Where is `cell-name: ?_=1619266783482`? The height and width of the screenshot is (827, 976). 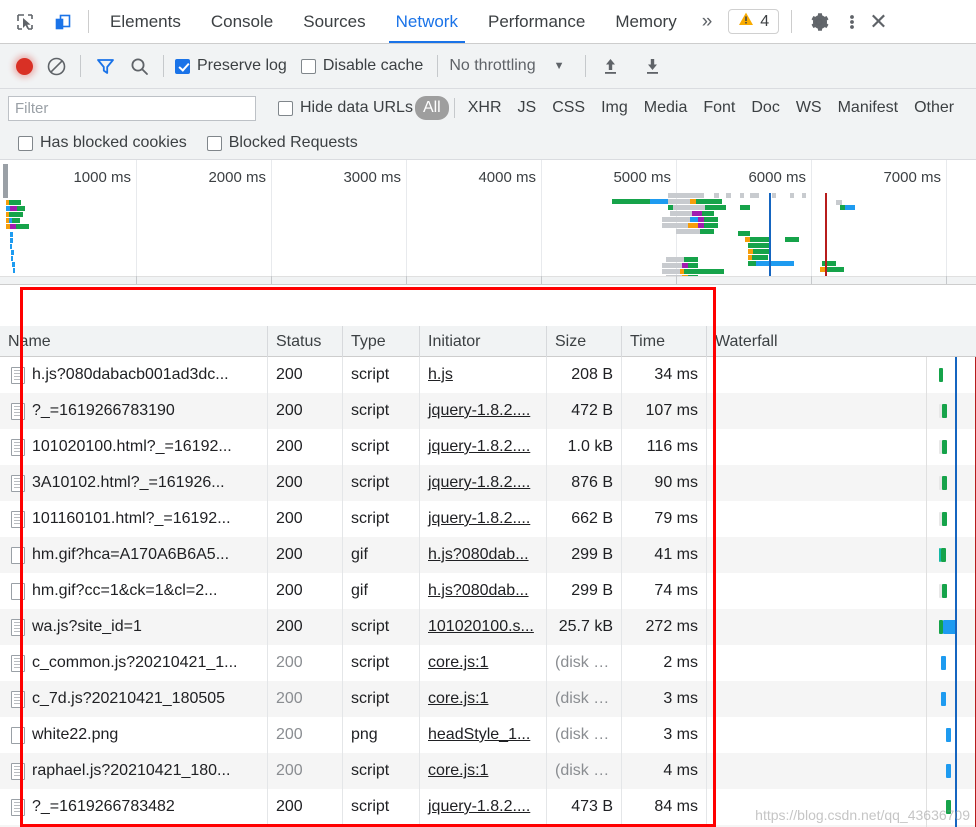
cell-name: ?_=1619266783482 is located at coordinates (134, 807).